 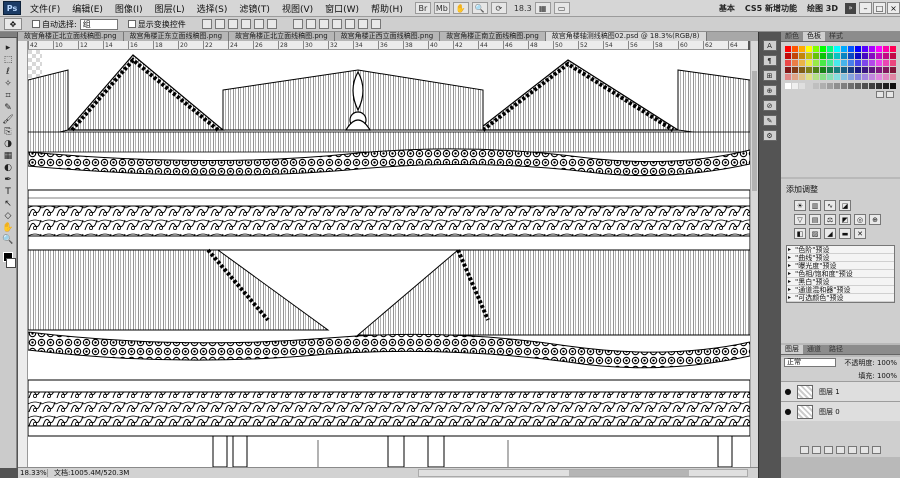 What do you see at coordinates (850, 8) in the screenshot?
I see `more-workspaces-icon: »` at bounding box center [850, 8].